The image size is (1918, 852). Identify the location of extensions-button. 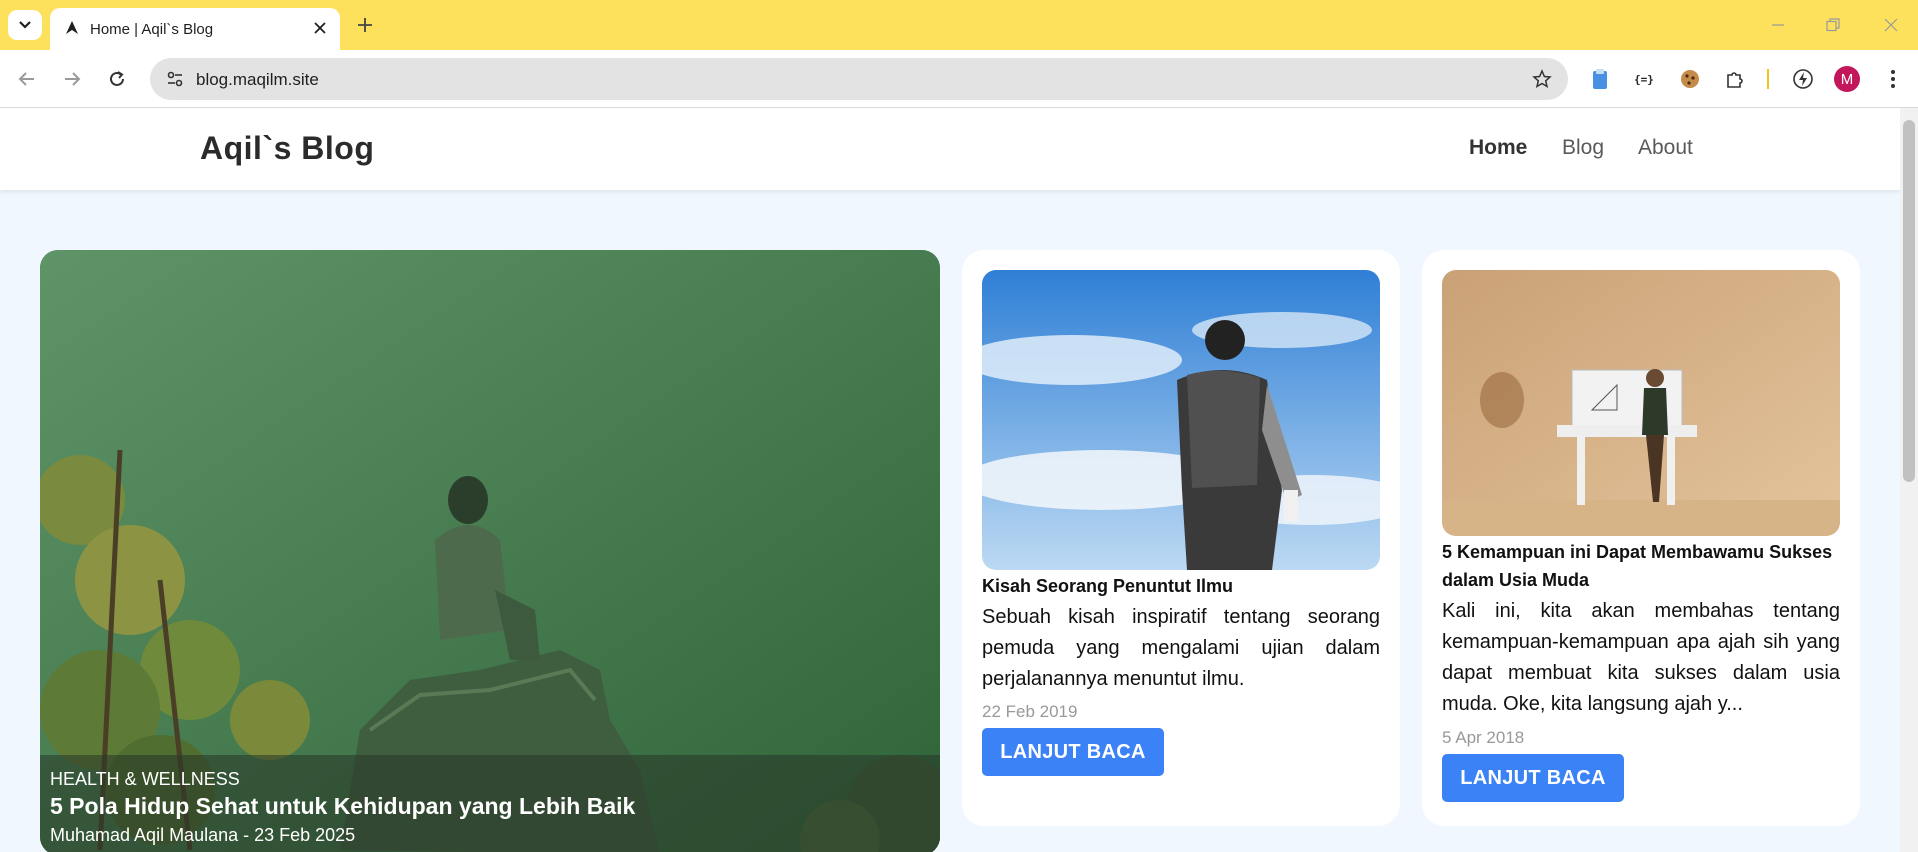
(1735, 79).